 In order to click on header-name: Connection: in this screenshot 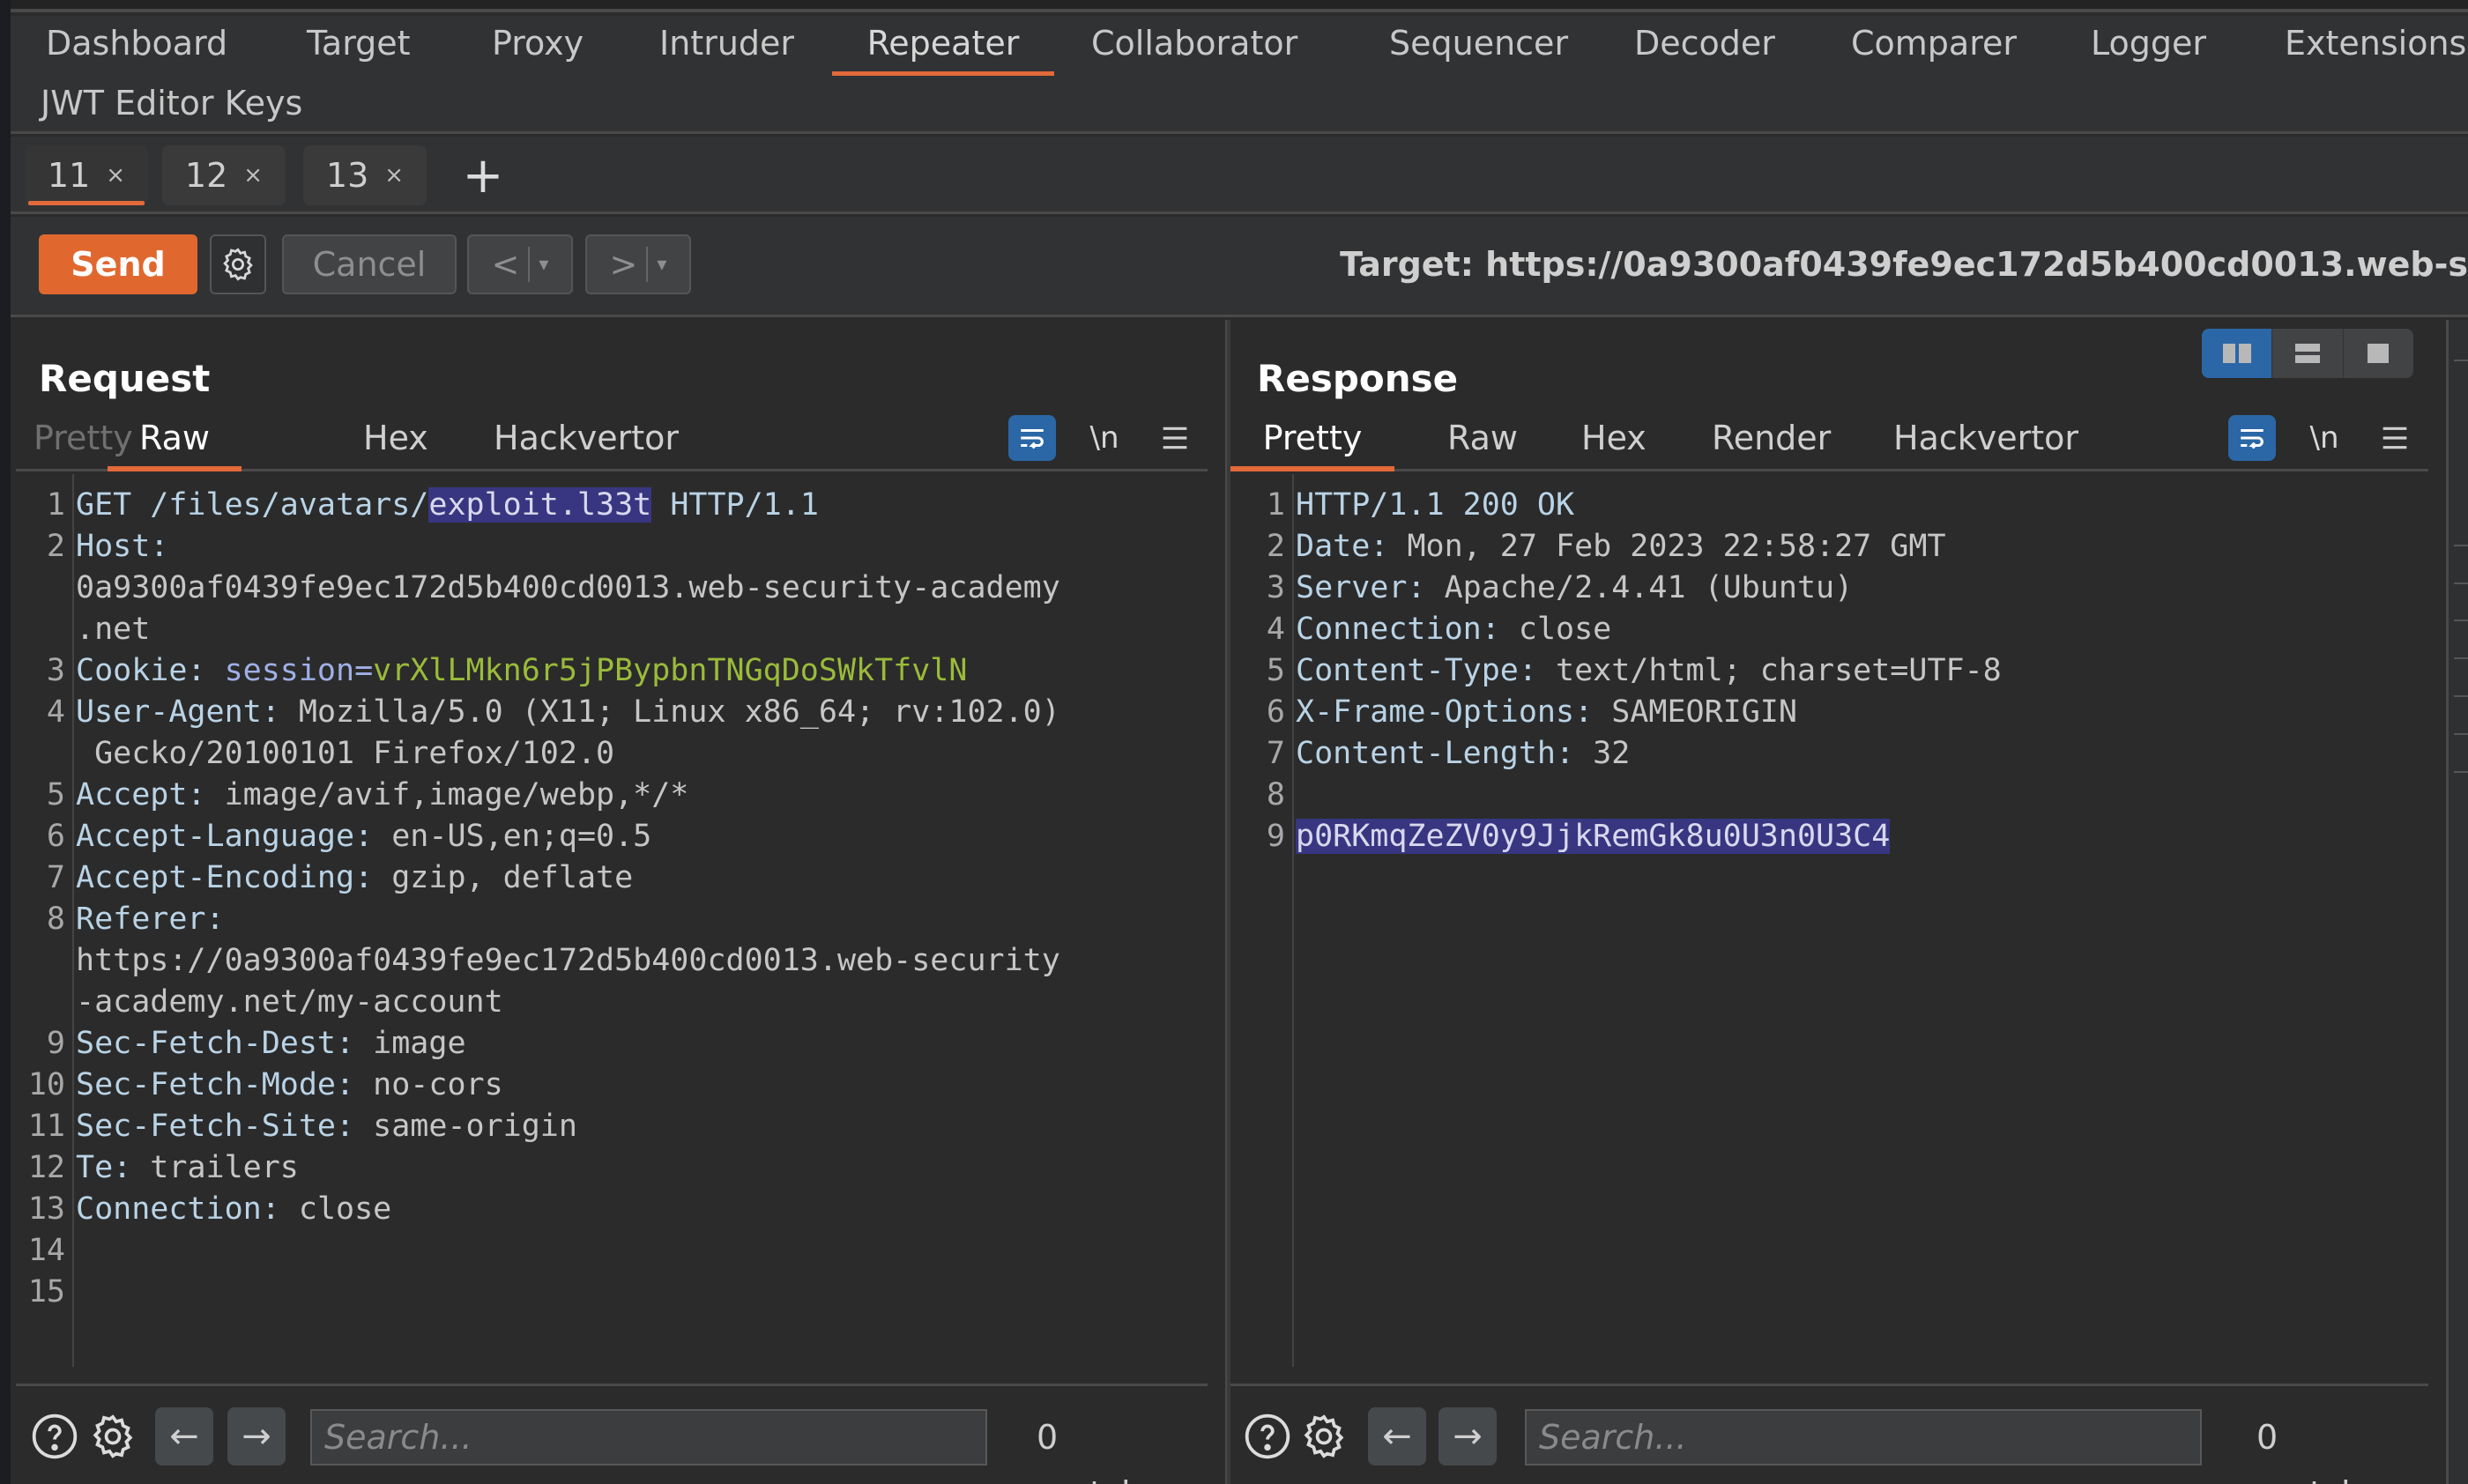, I will do `click(187, 1209)`.